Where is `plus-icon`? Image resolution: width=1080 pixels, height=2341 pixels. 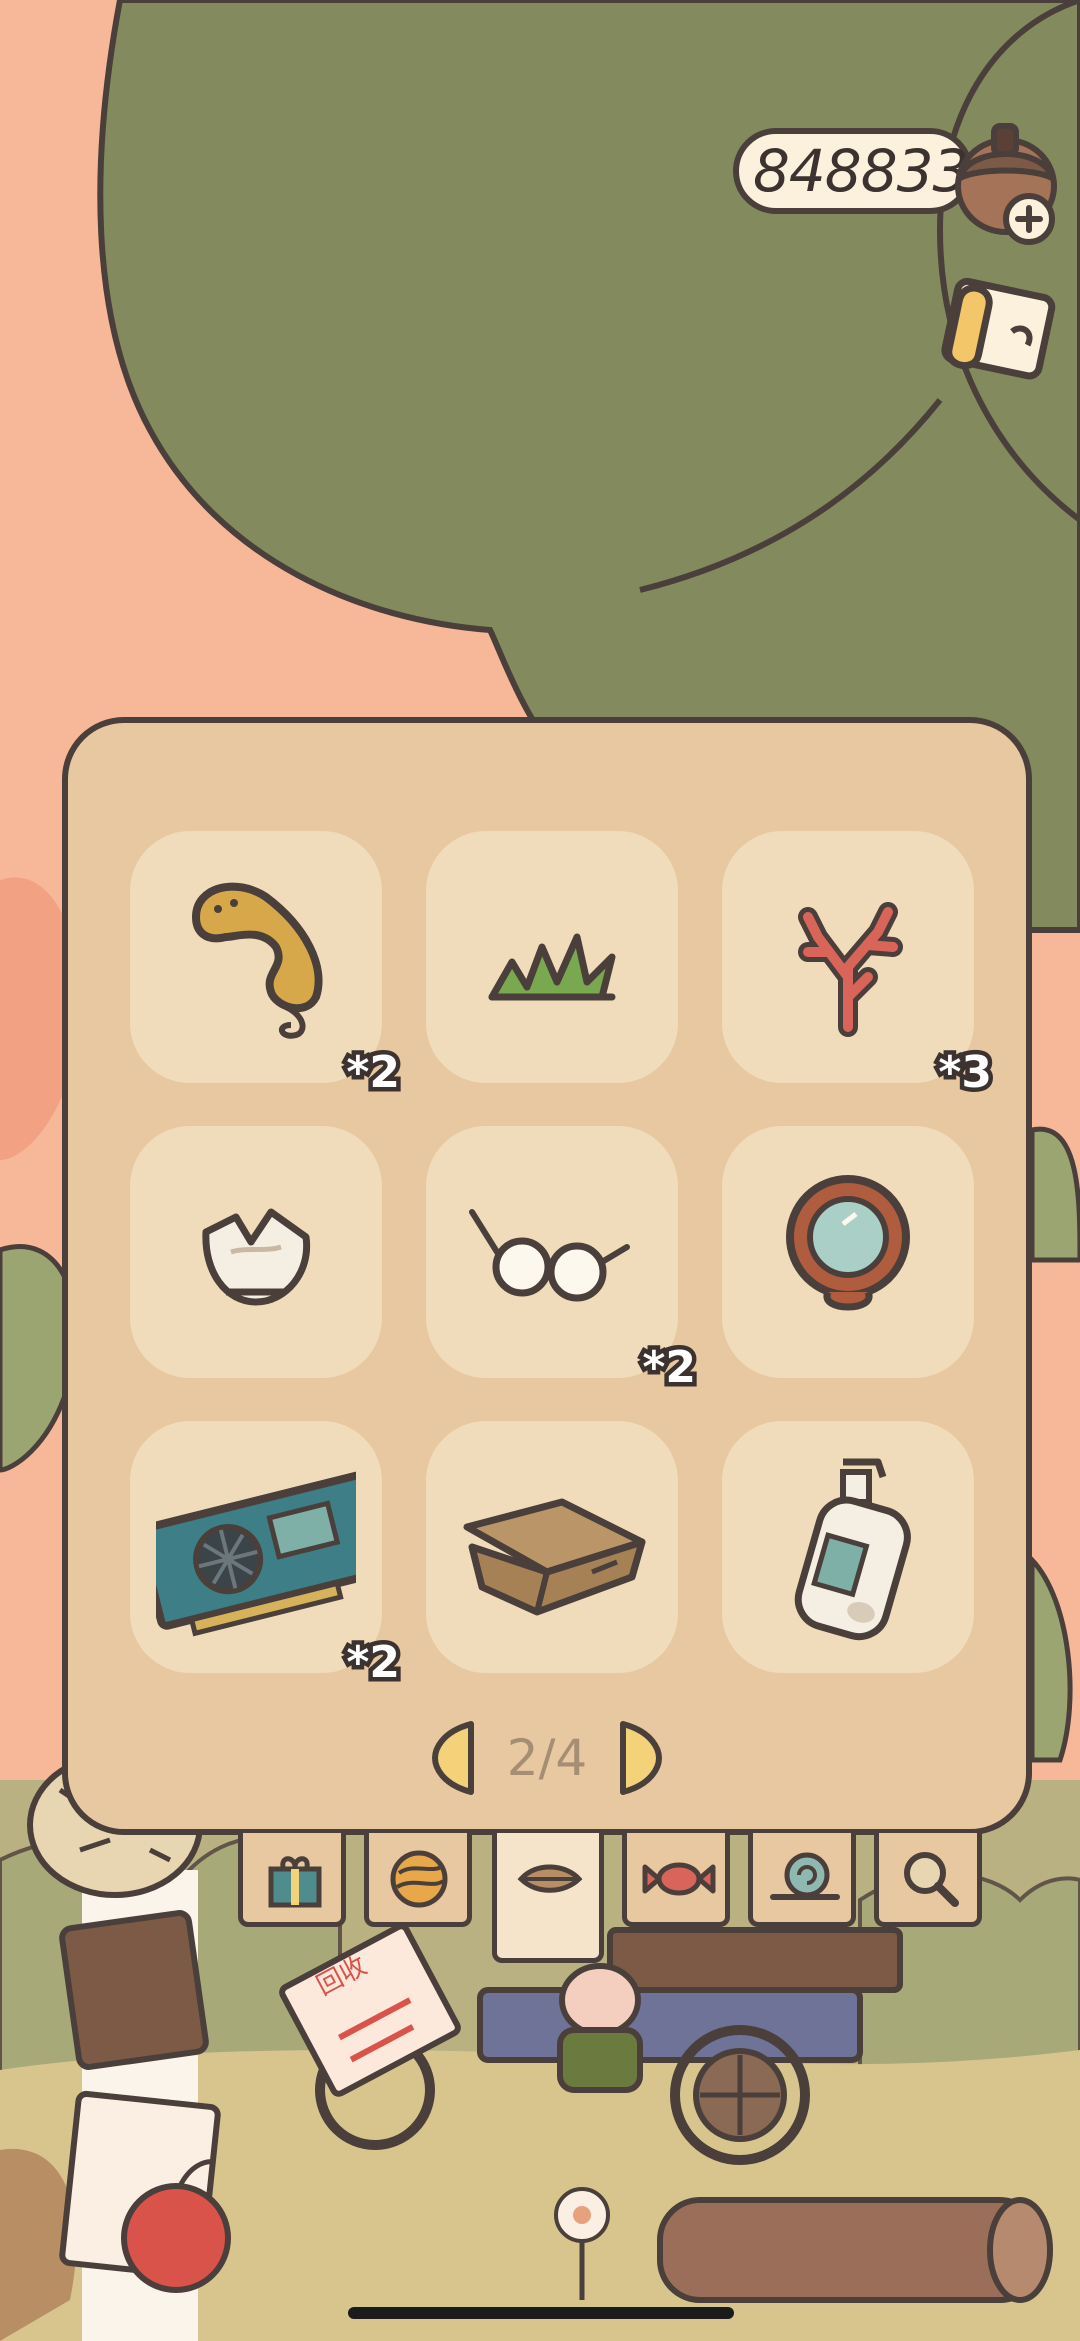
plus-icon is located at coordinates (1029, 219).